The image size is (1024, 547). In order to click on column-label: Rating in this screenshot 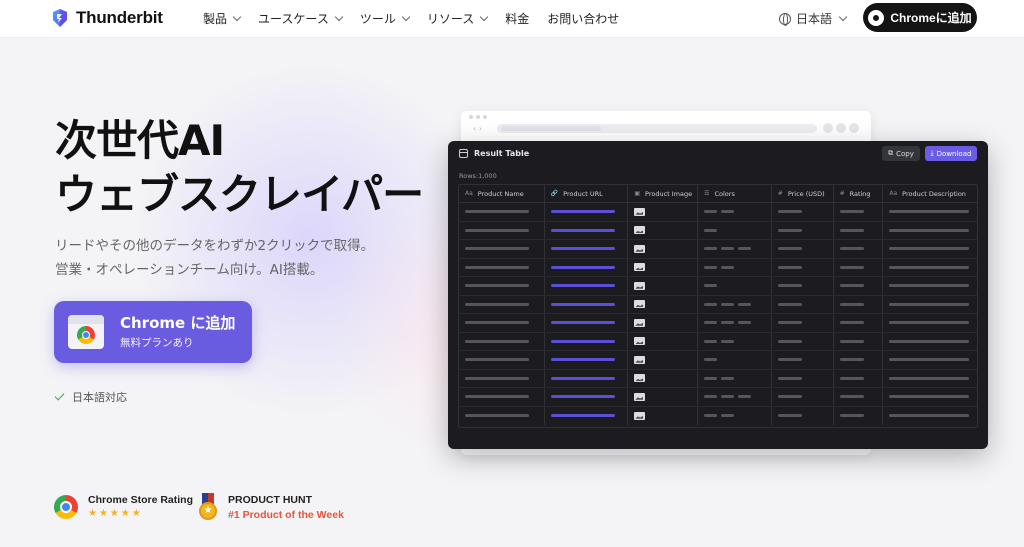, I will do `click(860, 193)`.